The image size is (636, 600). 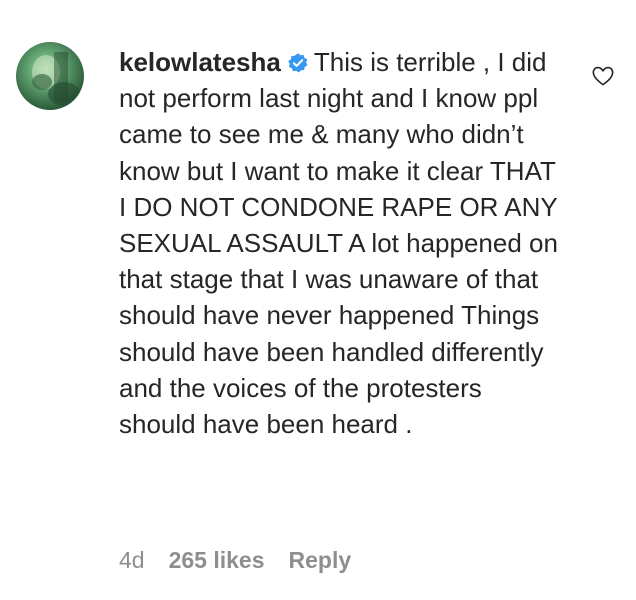 I want to click on verified-badge-icon, so click(x=298, y=60).